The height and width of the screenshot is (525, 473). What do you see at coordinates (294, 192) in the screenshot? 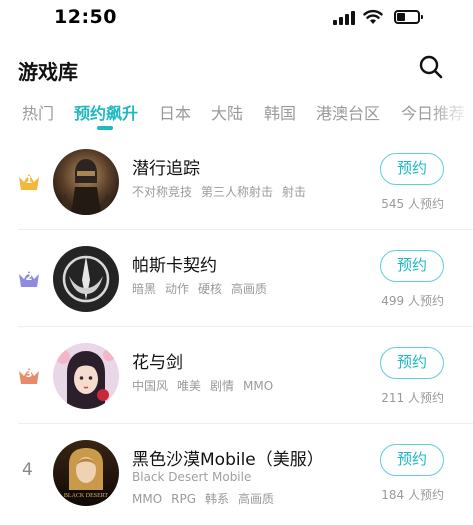
I see `game-tag: 射击` at bounding box center [294, 192].